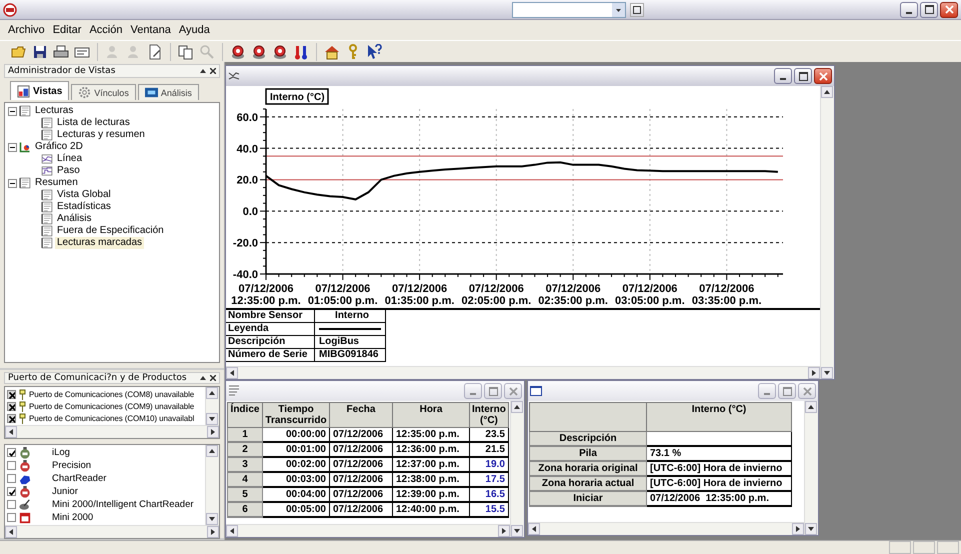 The height and width of the screenshot is (554, 961). Describe the element at coordinates (374, 51) in the screenshot. I see `help-pointer-icon` at that location.